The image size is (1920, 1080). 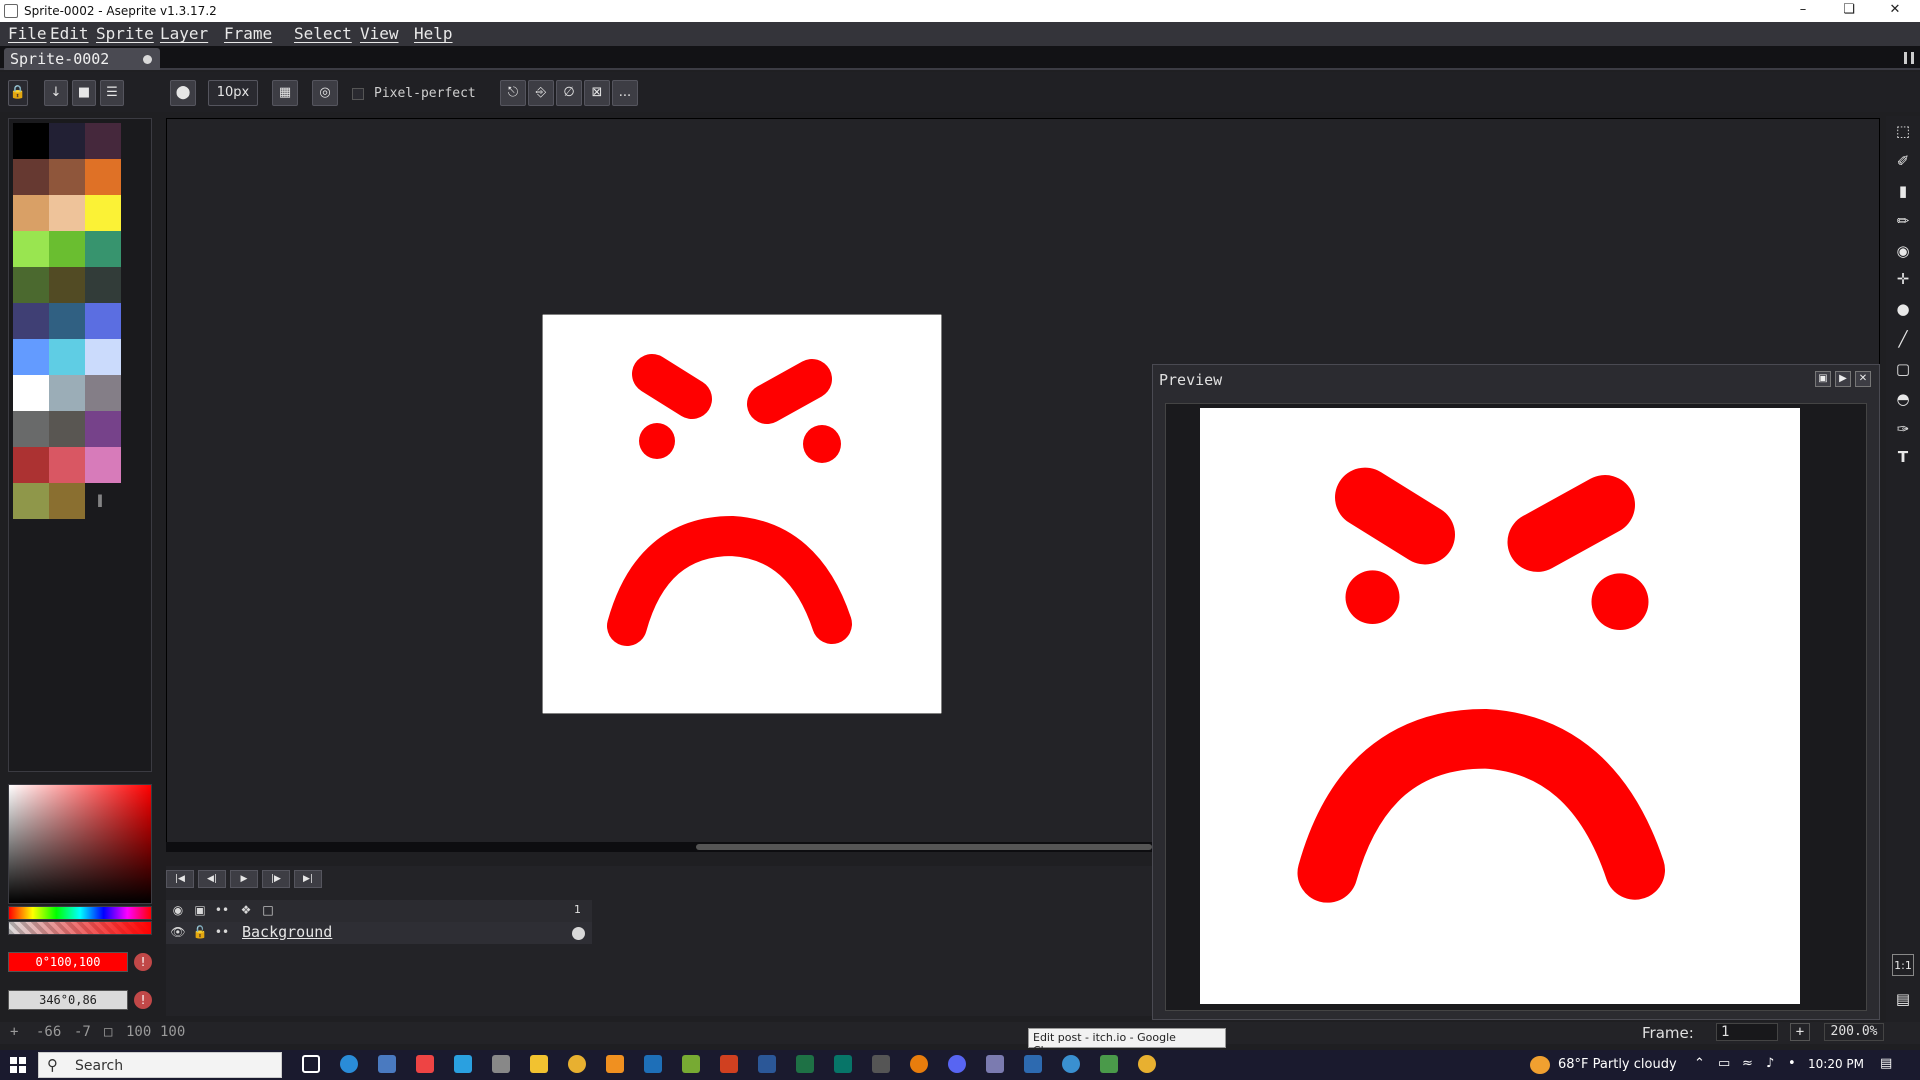 What do you see at coordinates (501, 1064) in the screenshot?
I see `app-icon-grey` at bounding box center [501, 1064].